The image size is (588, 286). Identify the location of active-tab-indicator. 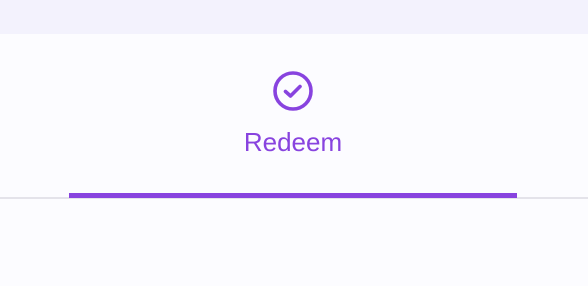
(293, 195).